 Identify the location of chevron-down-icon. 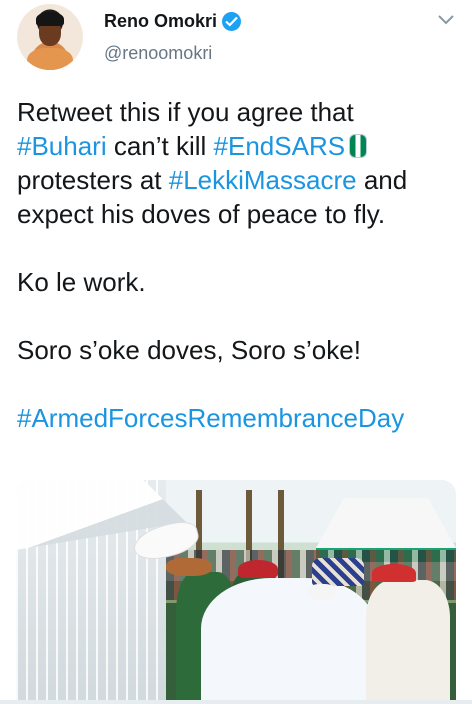
(446, 20).